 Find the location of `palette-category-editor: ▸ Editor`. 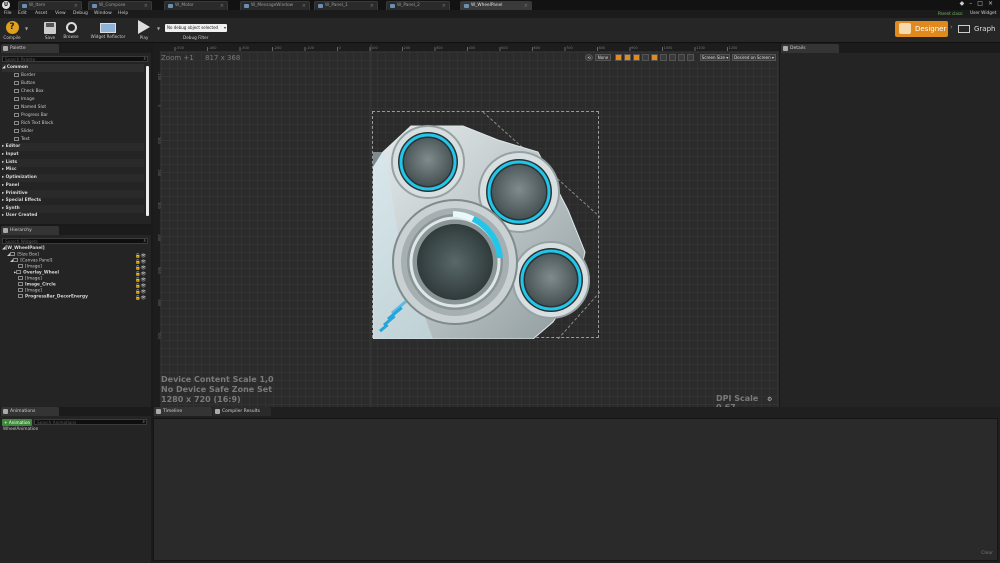

palette-category-editor: ▸ Editor is located at coordinates (73, 147).